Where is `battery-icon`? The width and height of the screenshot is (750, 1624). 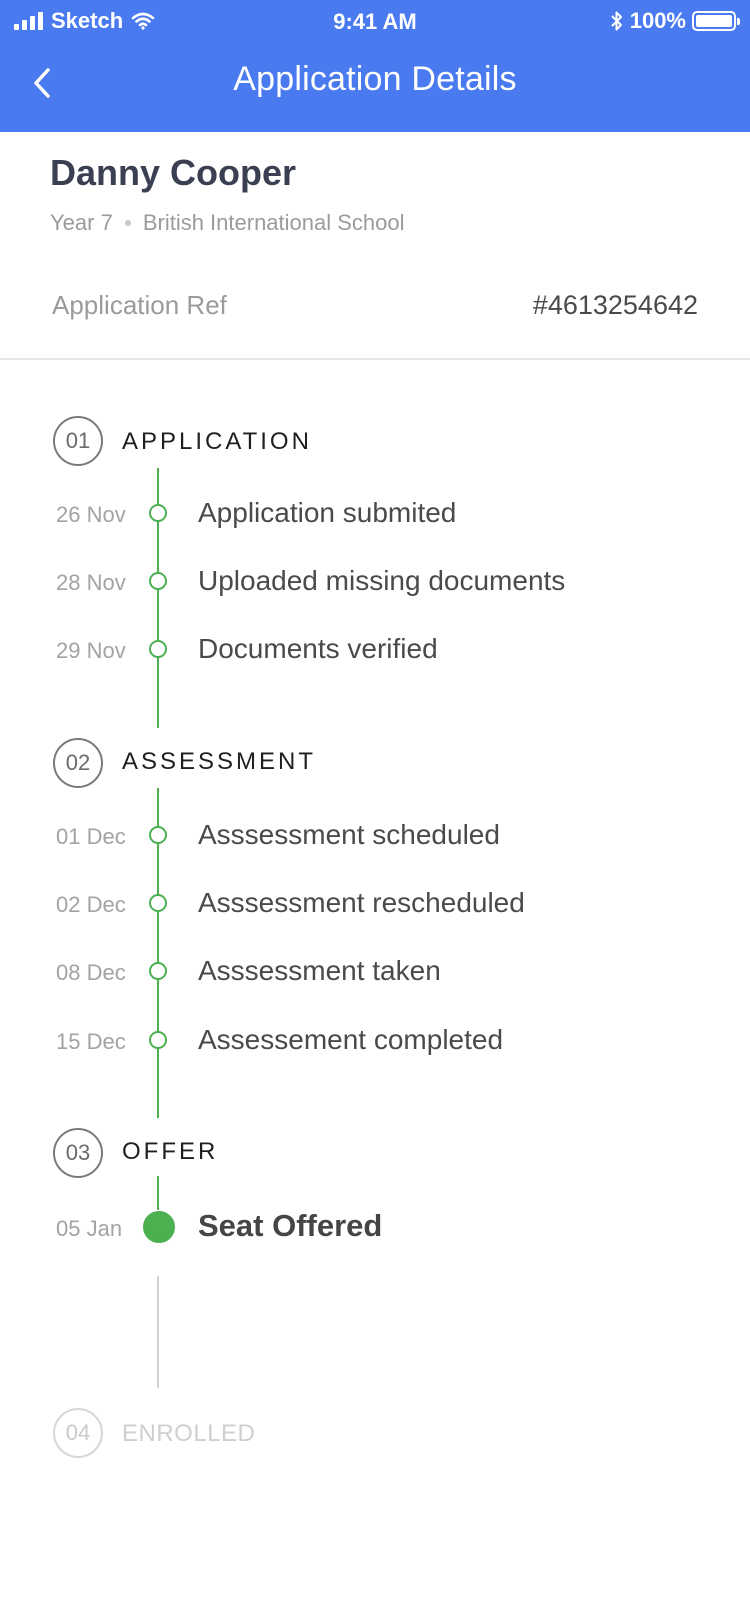
battery-icon is located at coordinates (716, 21).